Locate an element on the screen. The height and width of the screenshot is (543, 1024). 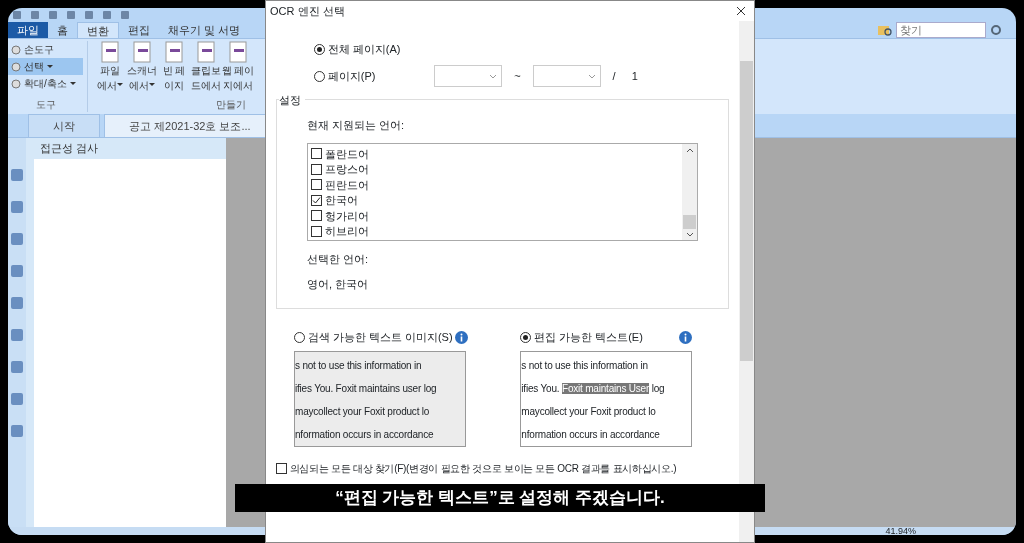
option-label: 편집 가능한 텍스트(E) is located at coordinates (588, 337).